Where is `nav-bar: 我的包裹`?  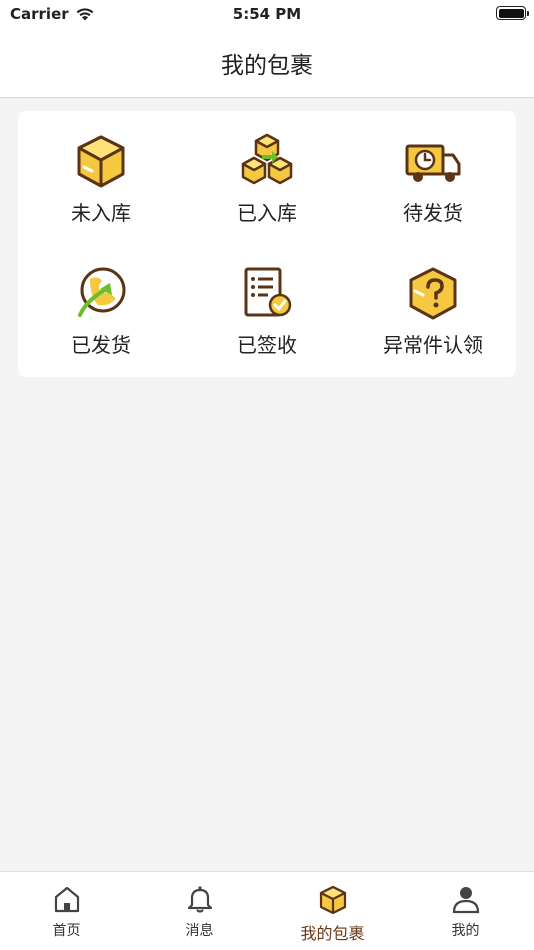 nav-bar: 我的包裹 is located at coordinates (267, 63).